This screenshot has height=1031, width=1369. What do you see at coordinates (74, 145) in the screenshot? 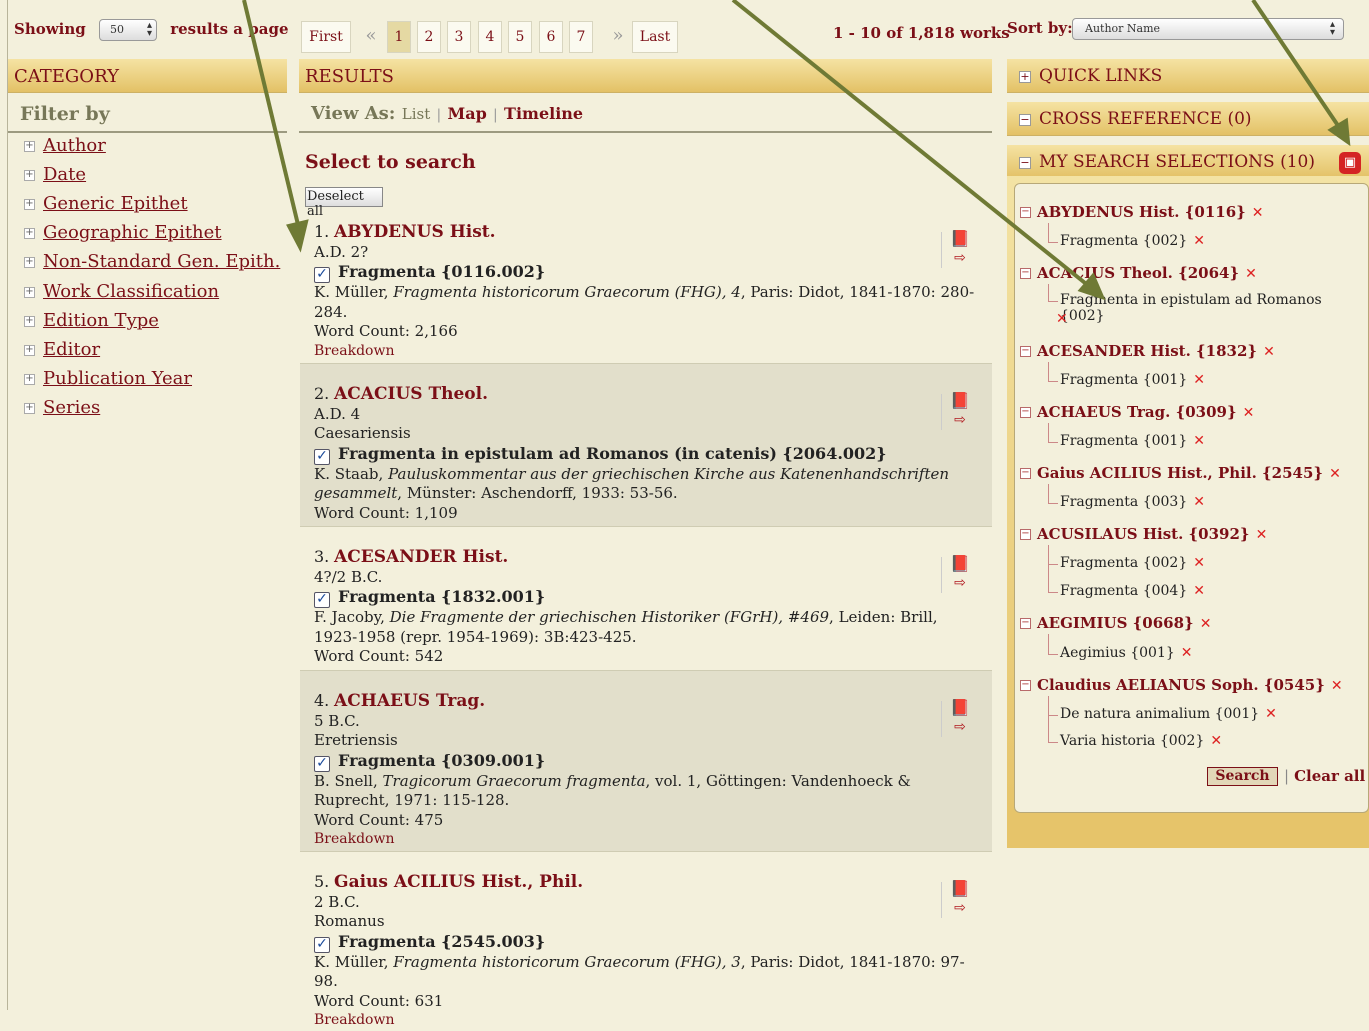
I see `category-link: Author` at bounding box center [74, 145].